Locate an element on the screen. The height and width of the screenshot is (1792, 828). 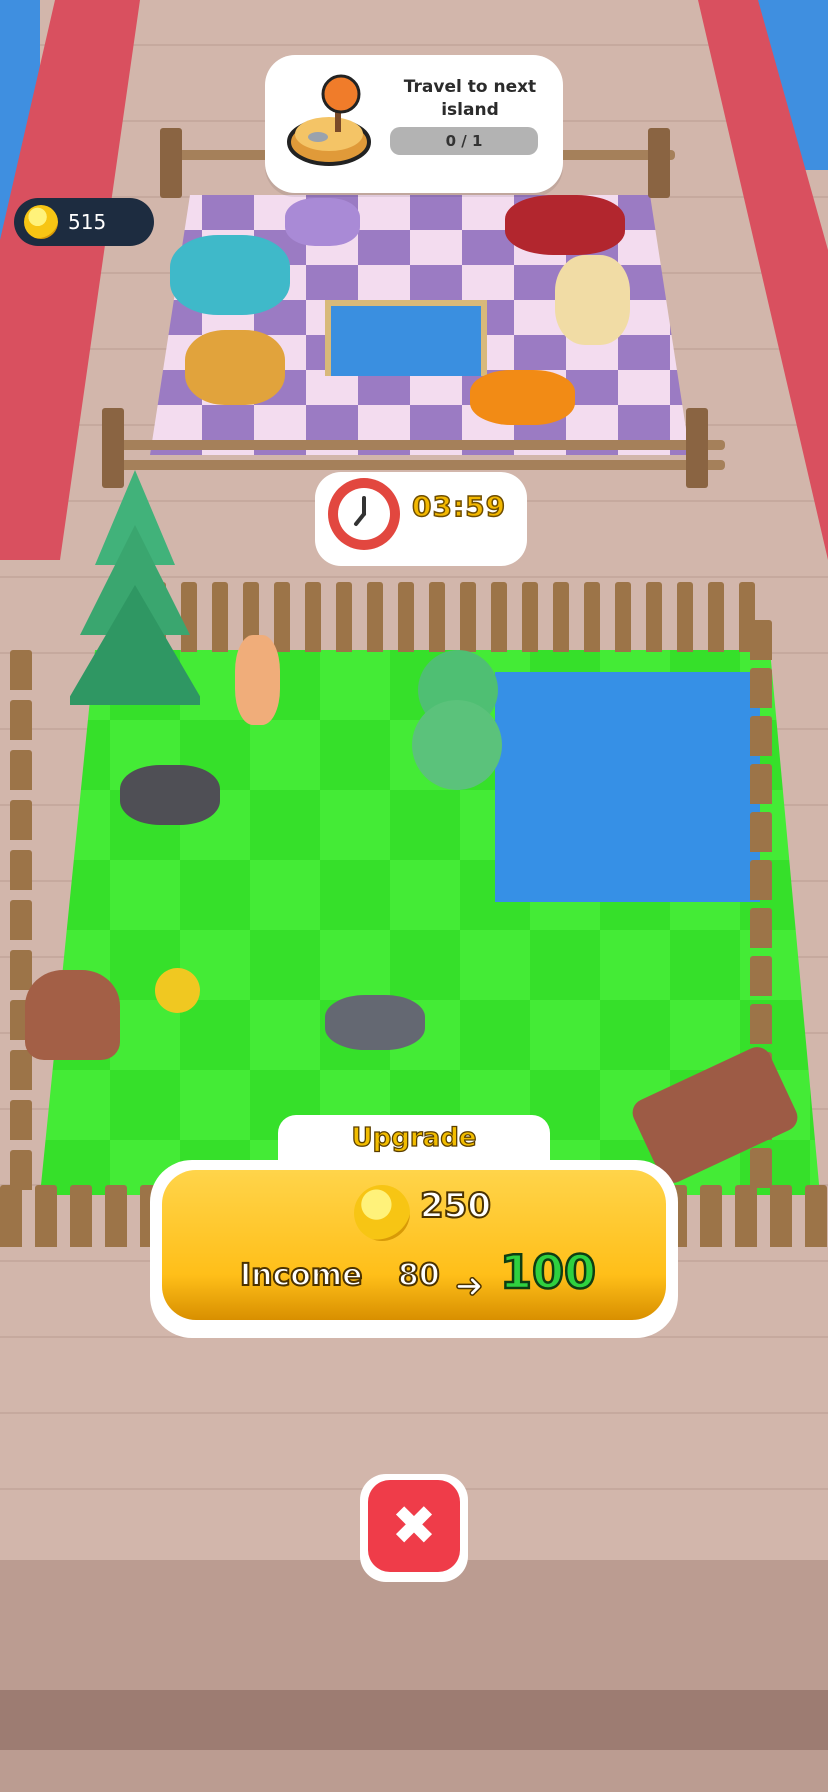
timer-value: 03:59 is located at coordinates (459, 506).